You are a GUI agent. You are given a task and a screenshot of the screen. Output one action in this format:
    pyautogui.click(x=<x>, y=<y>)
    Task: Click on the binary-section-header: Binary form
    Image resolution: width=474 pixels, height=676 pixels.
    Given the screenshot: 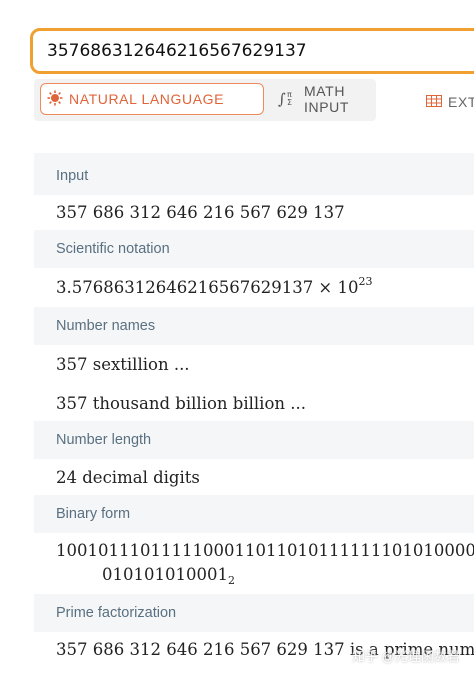 What is the action you would take?
    pyautogui.click(x=254, y=514)
    